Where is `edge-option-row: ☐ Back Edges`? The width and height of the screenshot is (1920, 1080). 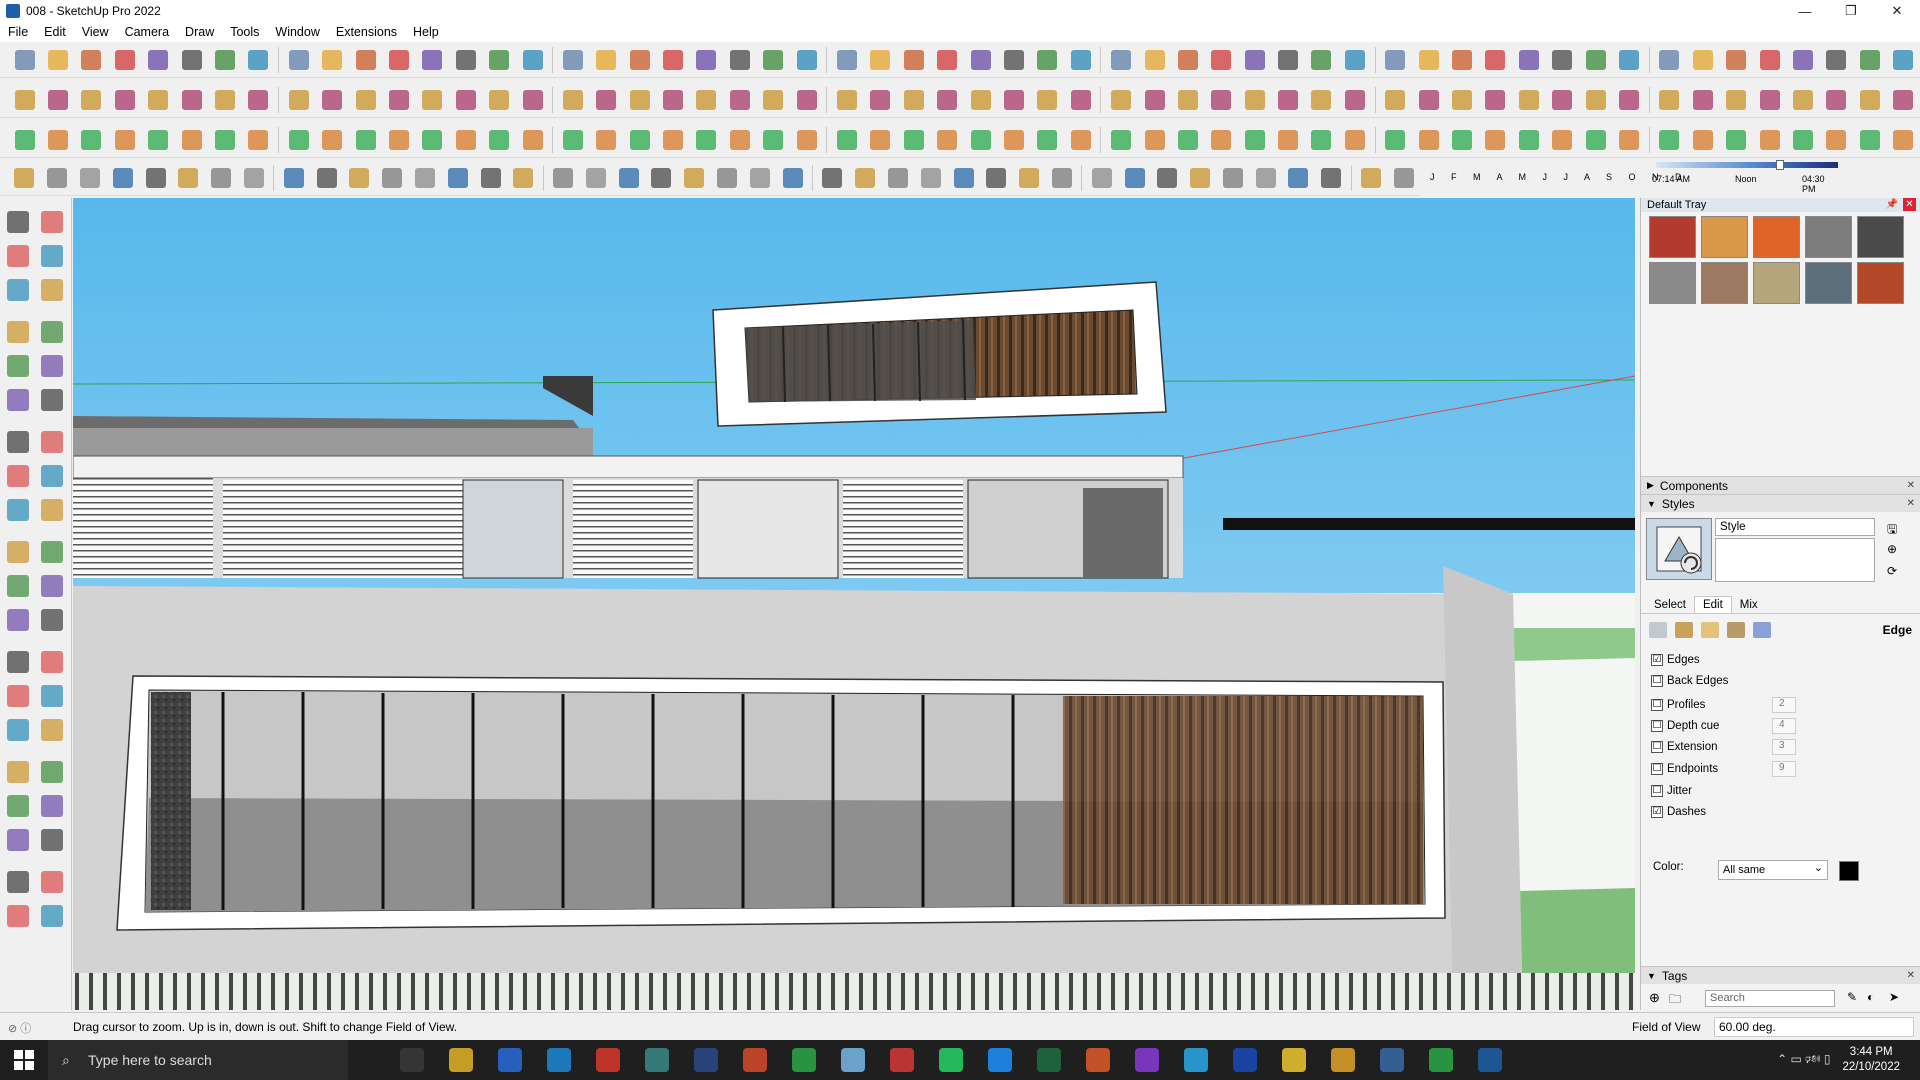 edge-option-row: ☐ Back Edges is located at coordinates (1689, 681).